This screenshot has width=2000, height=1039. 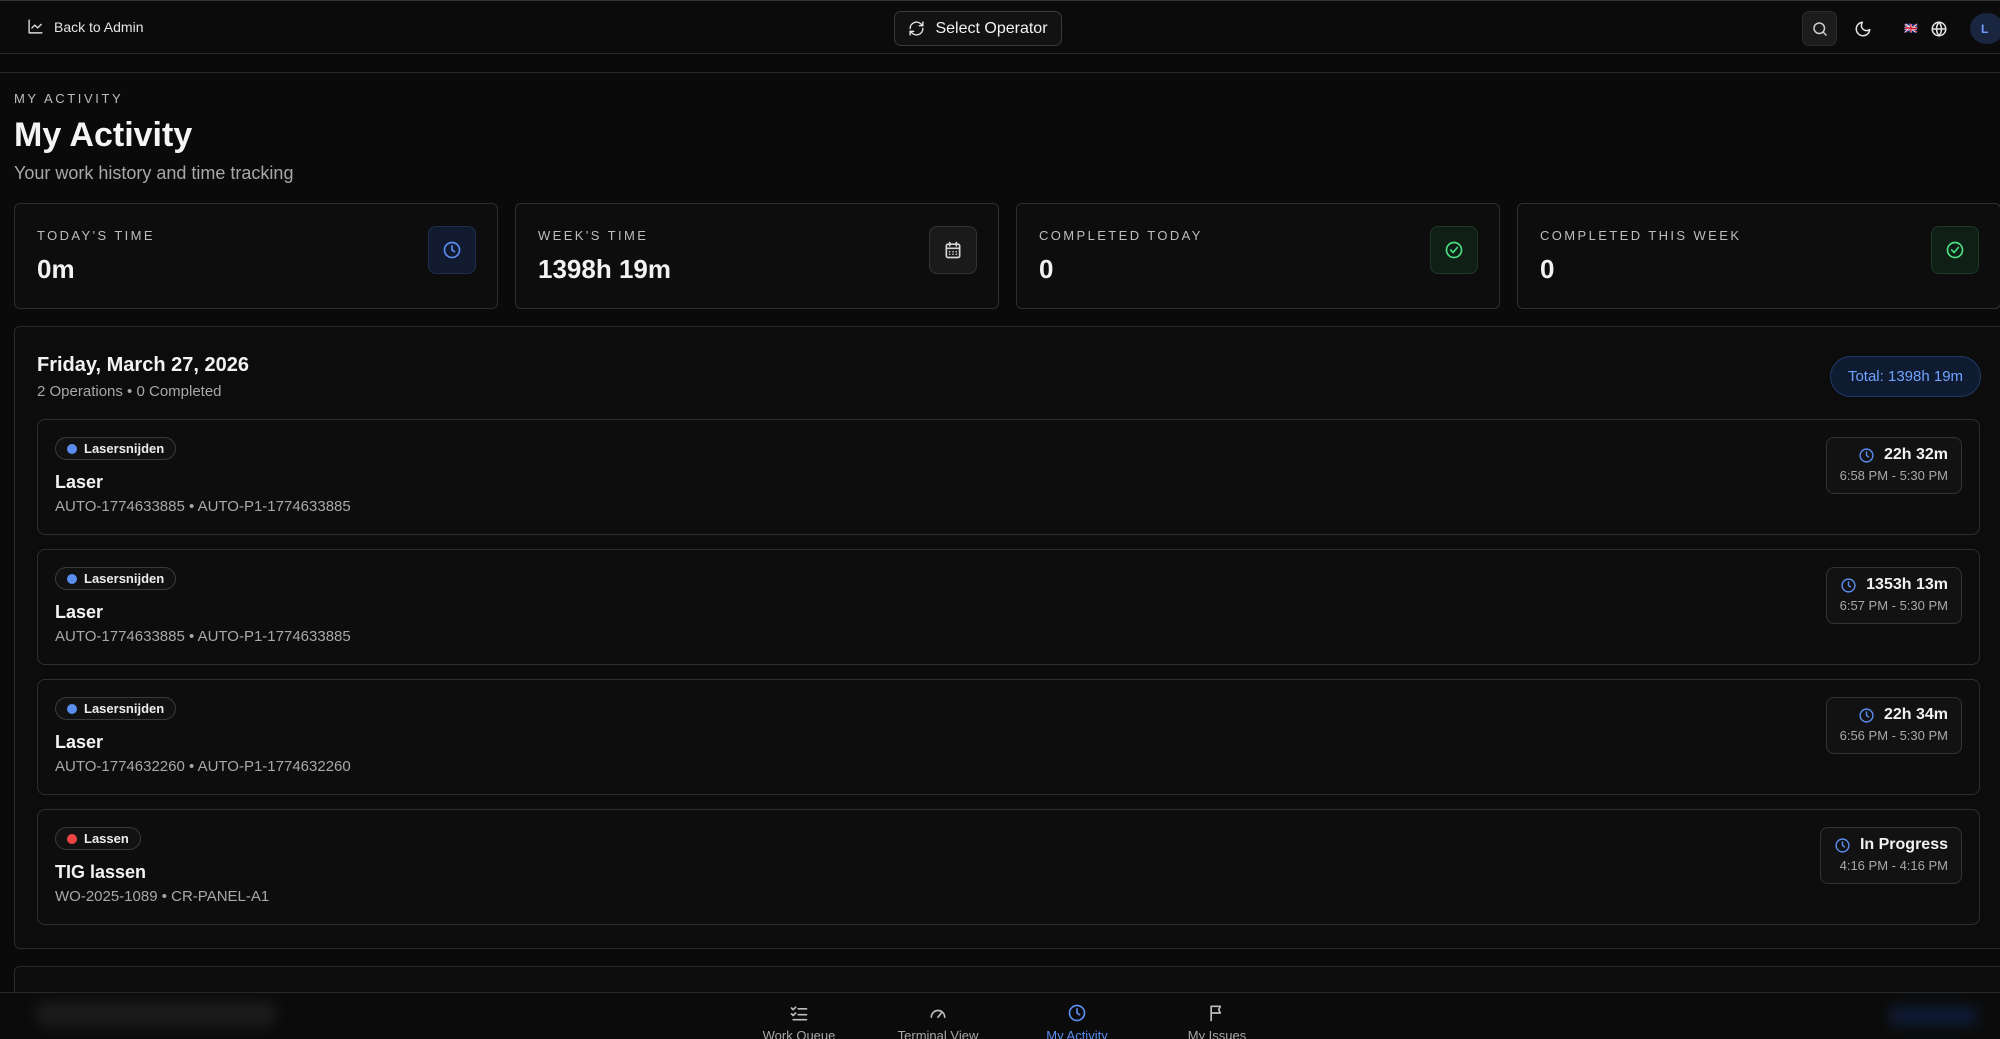 What do you see at coordinates (1216, 1013) in the screenshot?
I see `flag-icon` at bounding box center [1216, 1013].